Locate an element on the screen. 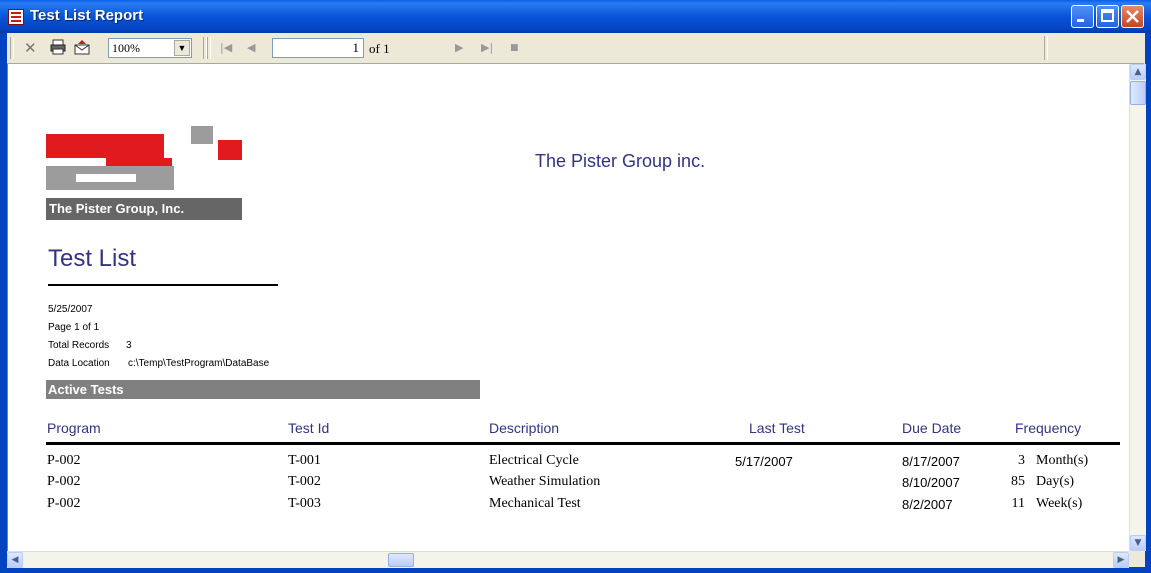 The width and height of the screenshot is (1151, 573). scroll-down-icon: ▼ is located at coordinates (1138, 543).